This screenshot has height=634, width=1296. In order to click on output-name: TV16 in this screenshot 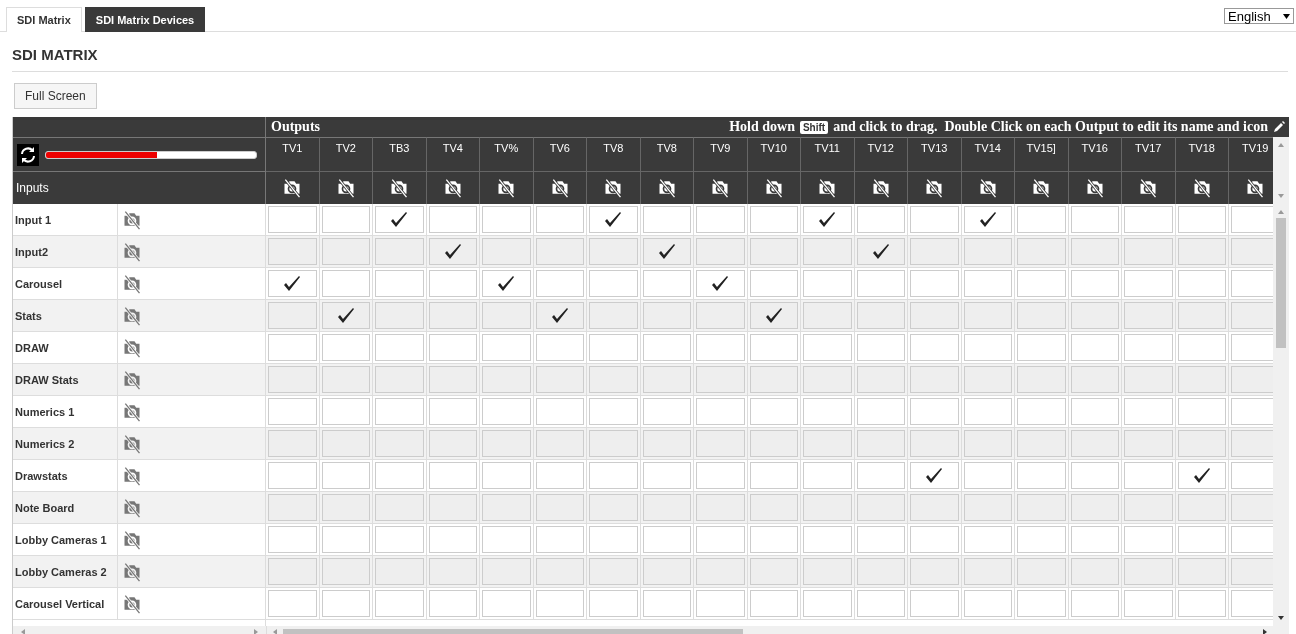, I will do `click(1094, 155)`.